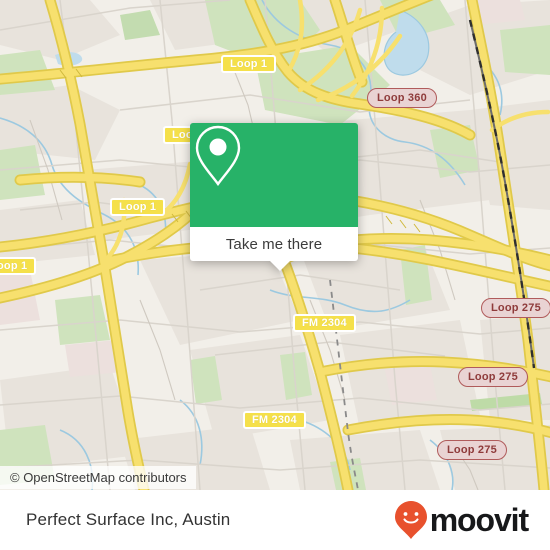  I want to click on callout-tail, so click(280, 265).